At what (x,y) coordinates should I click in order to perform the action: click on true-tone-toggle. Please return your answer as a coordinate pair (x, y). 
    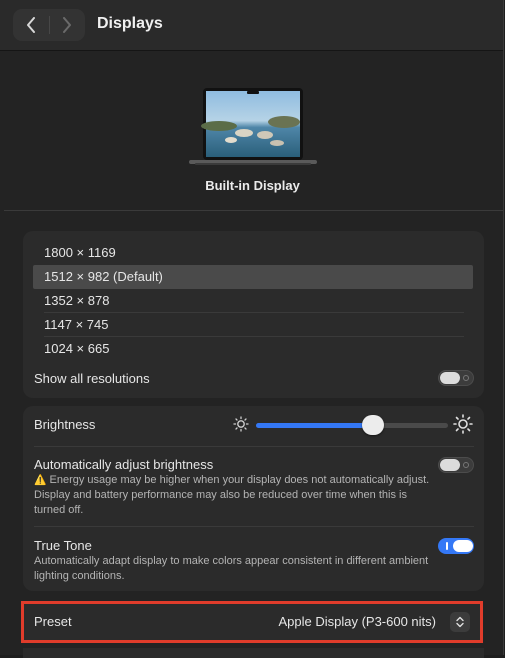
    Looking at the image, I should click on (456, 546).